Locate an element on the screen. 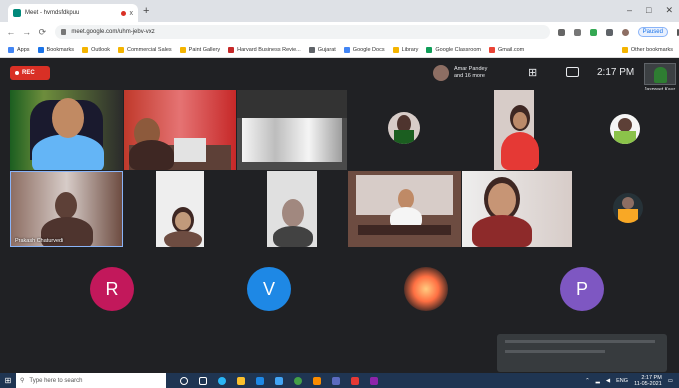  taskbar-apps is located at coordinates (279, 380).